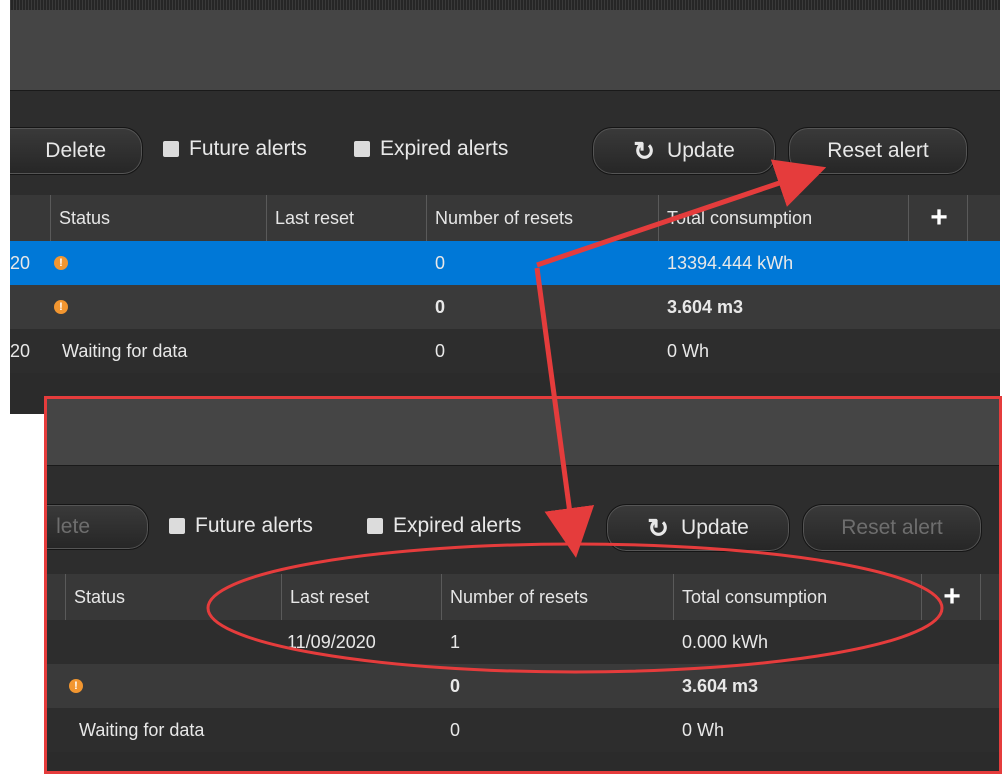 The height and width of the screenshot is (774, 1002). What do you see at coordinates (455, 641) in the screenshot?
I see `resets-cell: 1` at bounding box center [455, 641].